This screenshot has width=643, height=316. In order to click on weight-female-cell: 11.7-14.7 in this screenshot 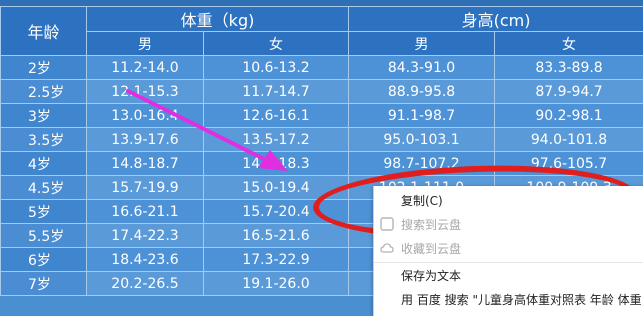, I will do `click(276, 92)`.